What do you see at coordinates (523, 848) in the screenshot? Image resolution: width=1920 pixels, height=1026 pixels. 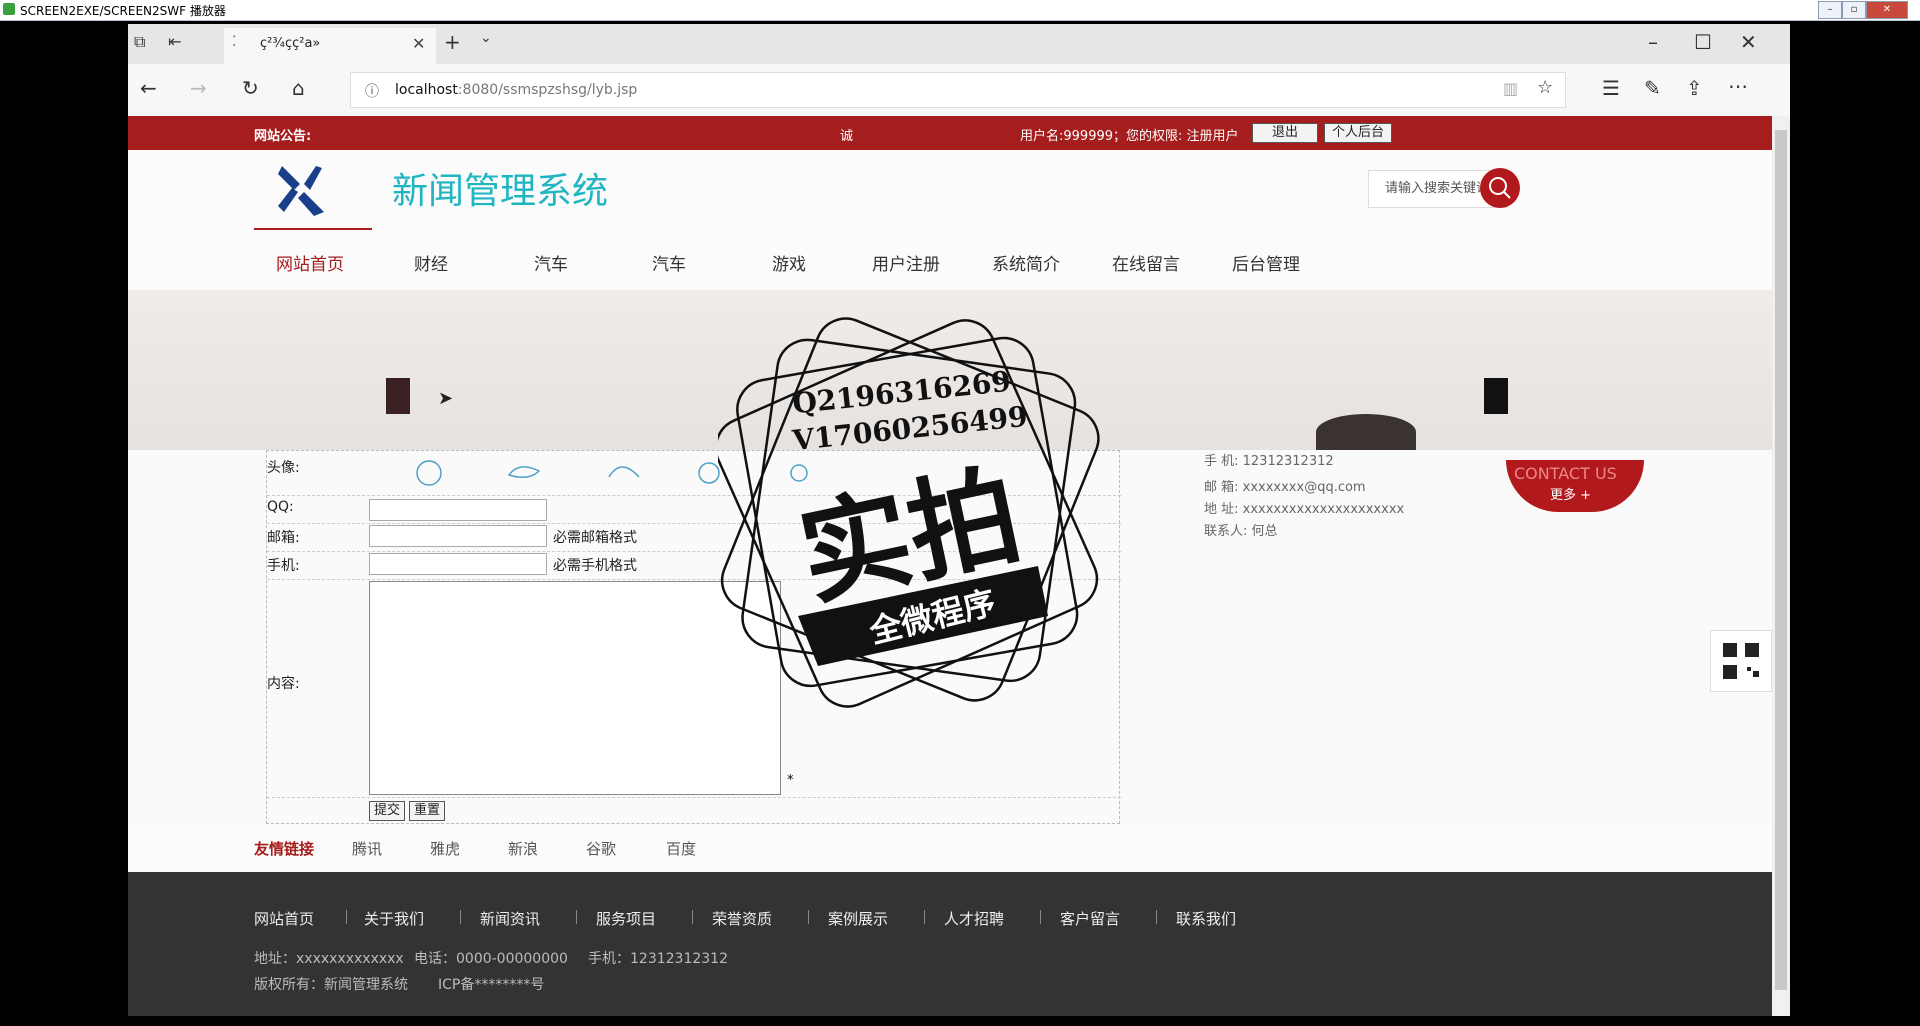 I see `friend-link-sina: 新浪` at bounding box center [523, 848].